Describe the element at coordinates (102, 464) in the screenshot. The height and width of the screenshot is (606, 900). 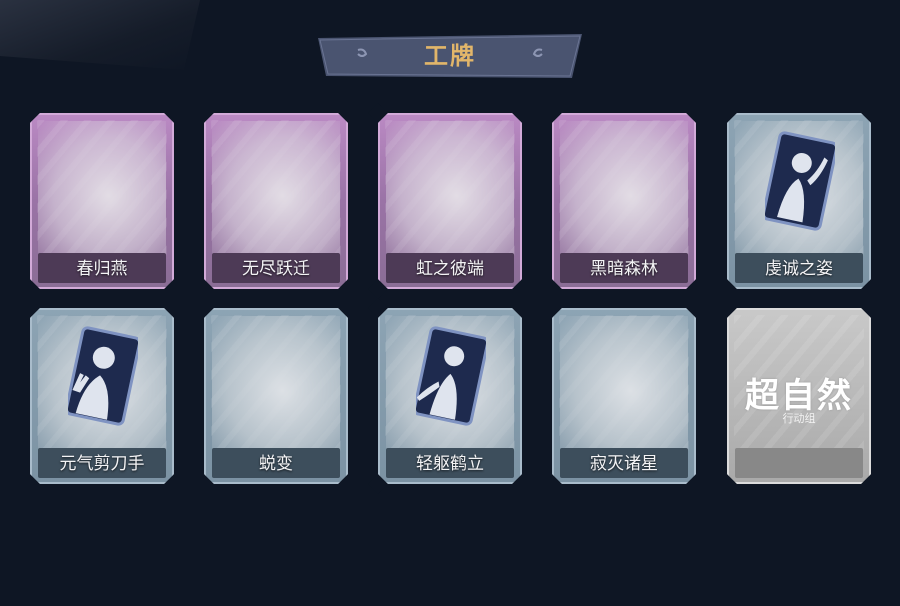
I see `badge-label: 元气剪刀手` at that location.